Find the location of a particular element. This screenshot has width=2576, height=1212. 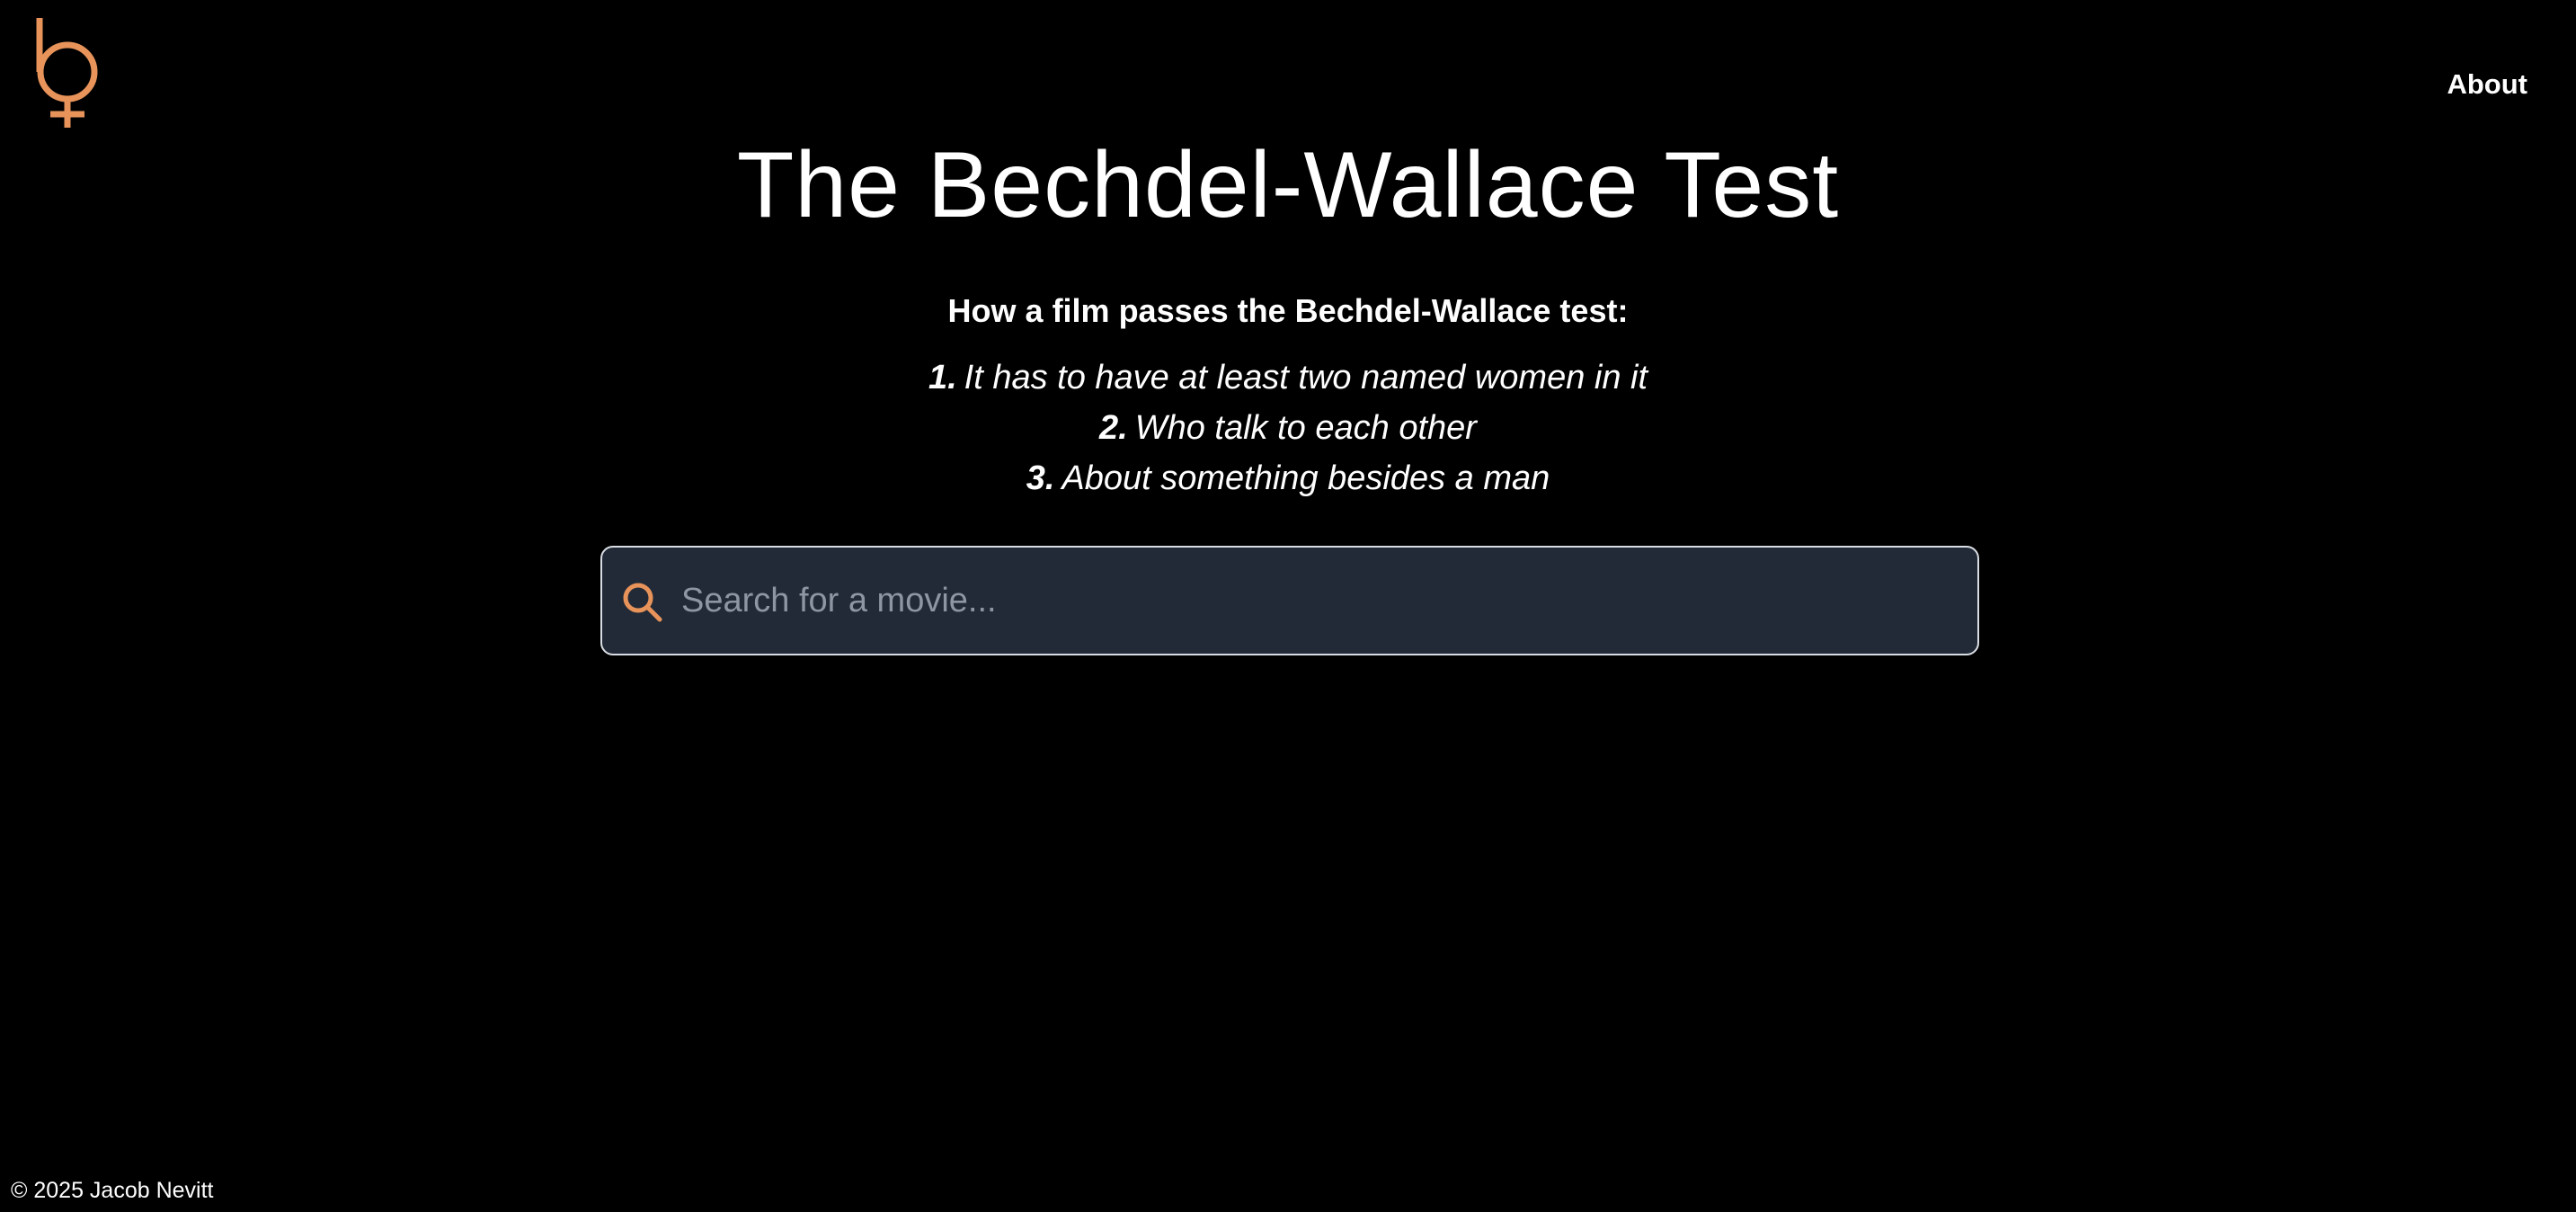

bechdel-venus-b-icon is located at coordinates (67, 73).